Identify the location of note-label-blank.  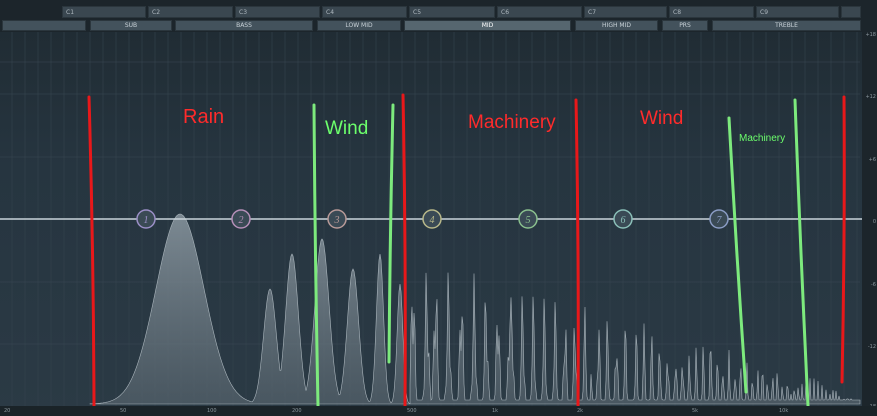
(851, 12).